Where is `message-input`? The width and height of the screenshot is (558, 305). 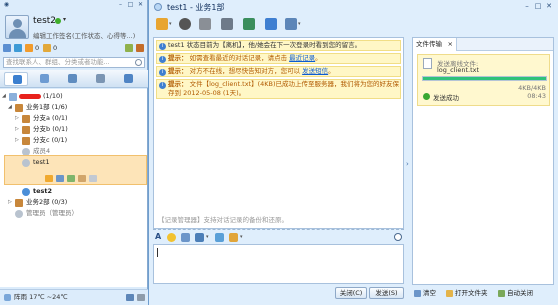 message-input is located at coordinates (278, 264).